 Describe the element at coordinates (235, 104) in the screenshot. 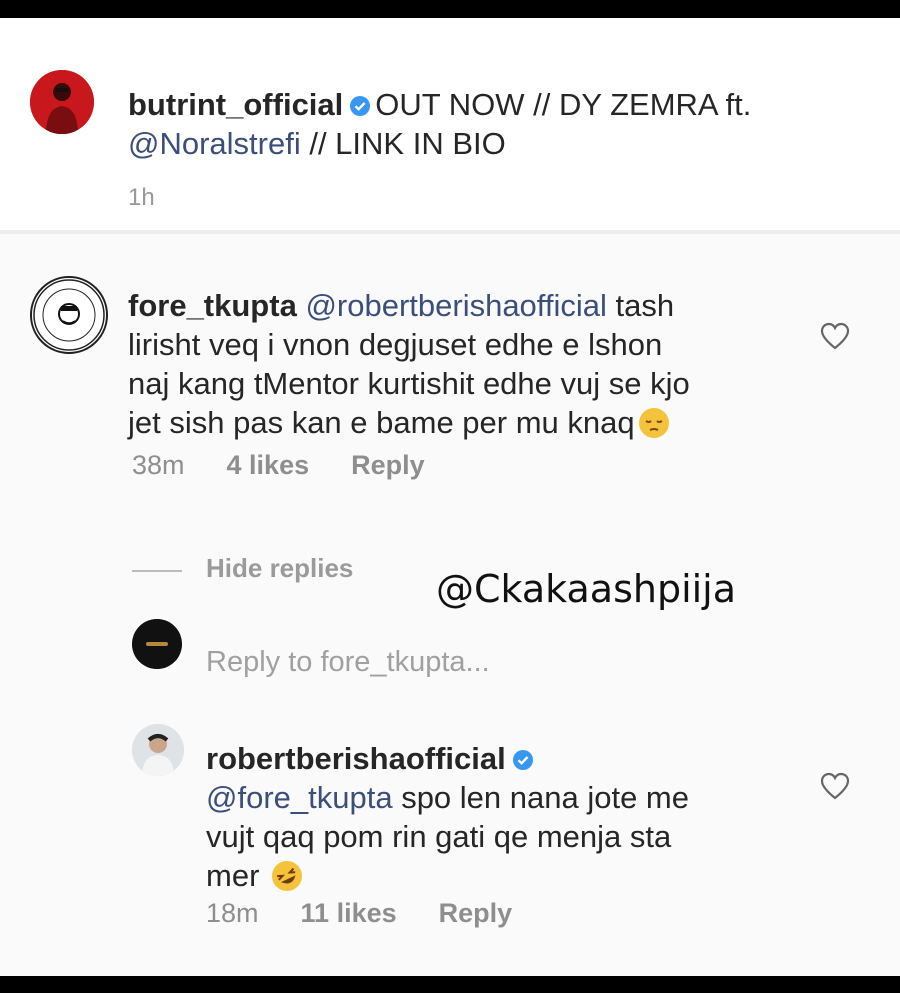

I see `post-username: butrint_official` at that location.